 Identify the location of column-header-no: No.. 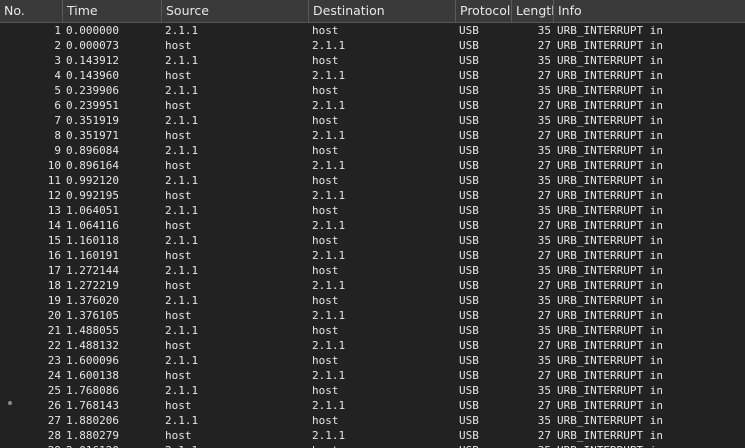
(31, 11).